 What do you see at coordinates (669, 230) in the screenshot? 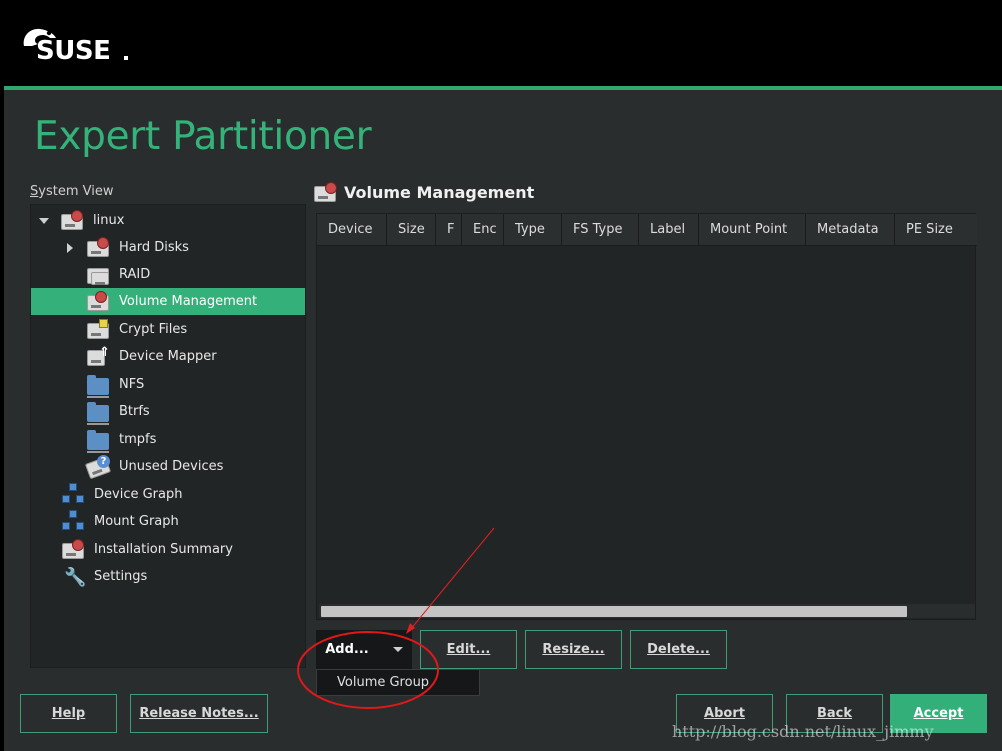
I see `column-header-label: Label` at bounding box center [669, 230].